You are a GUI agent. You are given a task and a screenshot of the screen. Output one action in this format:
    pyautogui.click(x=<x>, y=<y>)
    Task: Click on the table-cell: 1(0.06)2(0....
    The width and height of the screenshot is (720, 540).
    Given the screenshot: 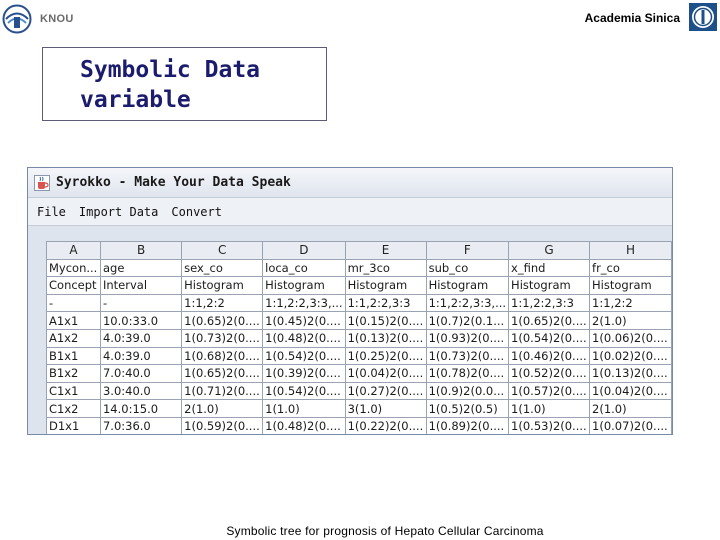 What is the action you would take?
    pyautogui.click(x=630, y=338)
    